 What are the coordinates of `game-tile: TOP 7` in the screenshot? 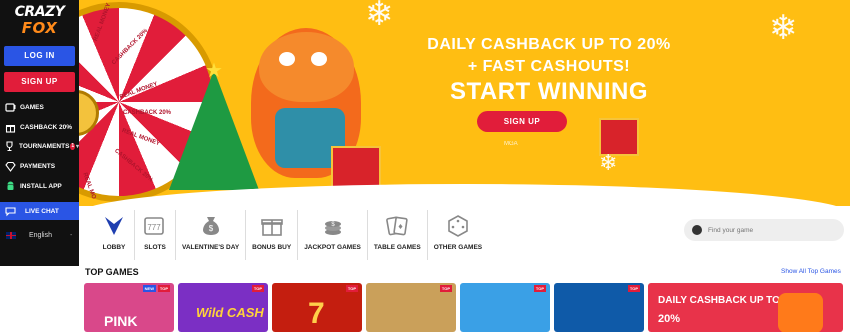 It's located at (317, 307).